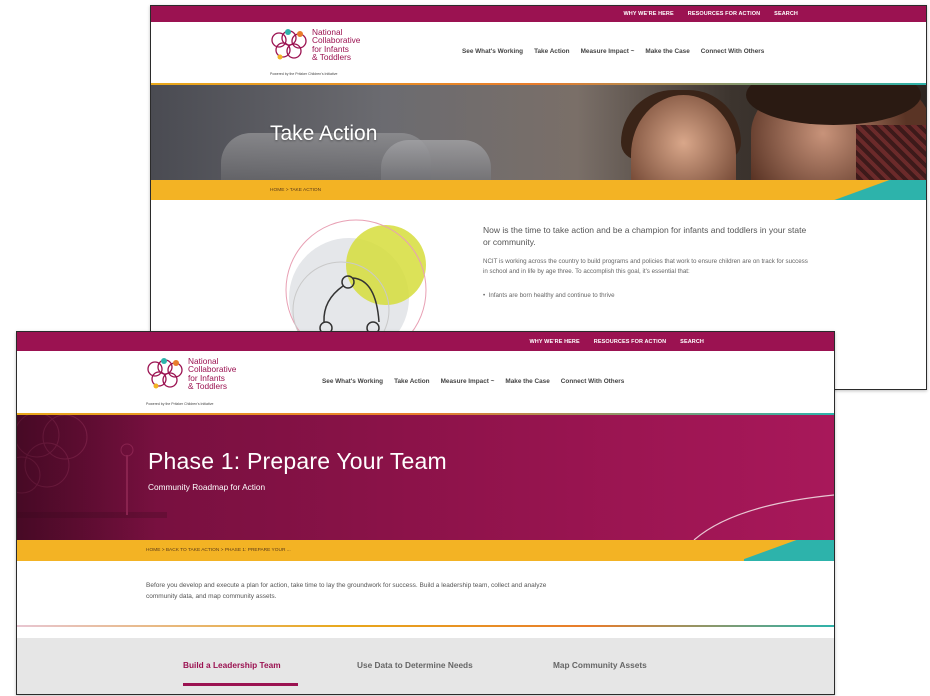 This screenshot has height=696, width=930. I want to click on page-title: Phase 1: Prepare Your Team, so click(297, 461).